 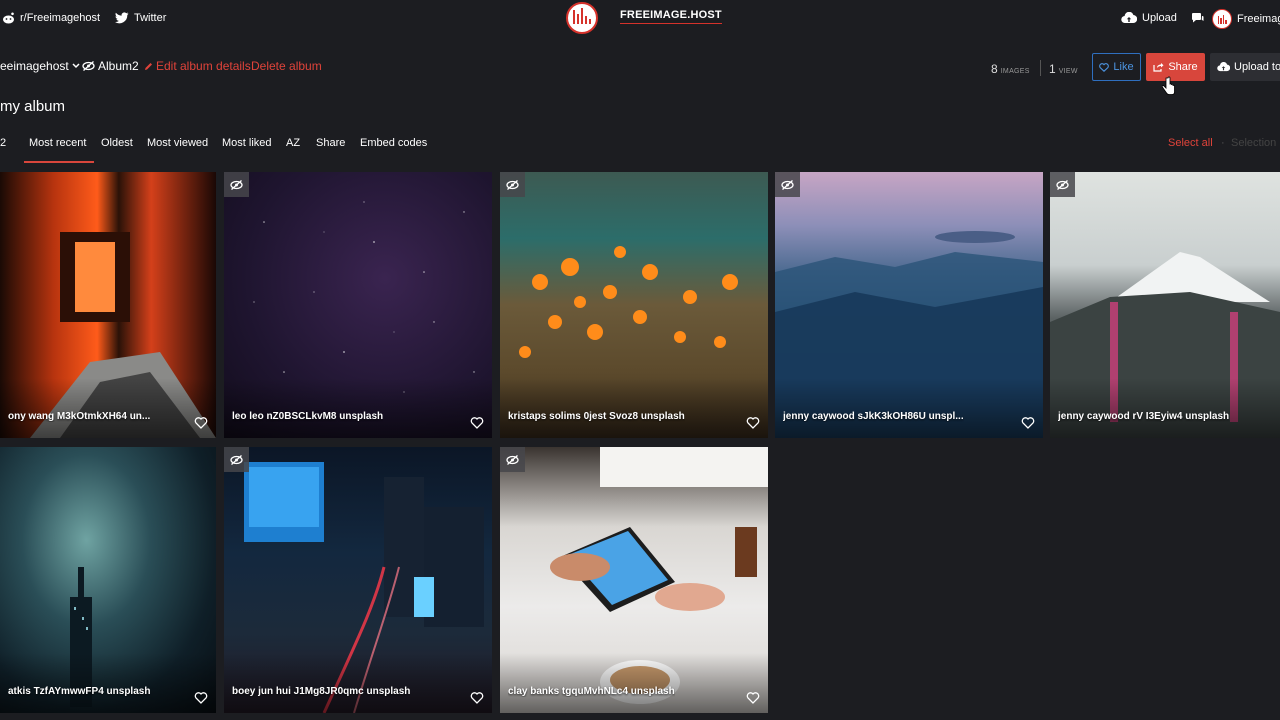 What do you see at coordinates (358, 580) in the screenshot?
I see `image-card: boey jun hui J1Mg8JR0qmc unsplash` at bounding box center [358, 580].